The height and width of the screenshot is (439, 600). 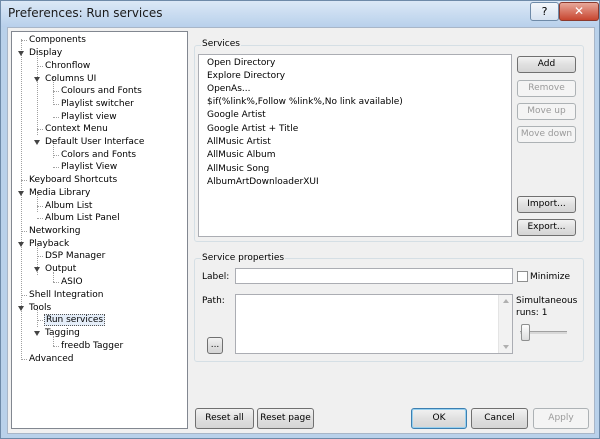 What do you see at coordinates (374, 324) in the screenshot?
I see `path-textarea` at bounding box center [374, 324].